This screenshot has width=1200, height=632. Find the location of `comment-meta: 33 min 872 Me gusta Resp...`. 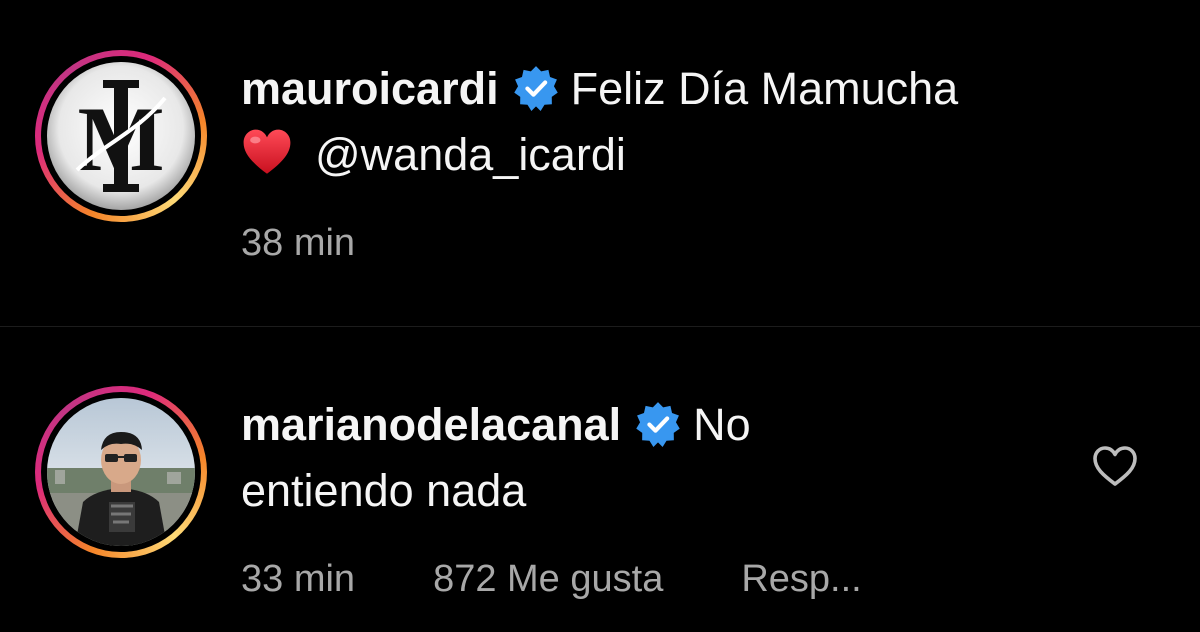

comment-meta: 33 min 872 Me gusta Resp... is located at coordinates (590, 579).